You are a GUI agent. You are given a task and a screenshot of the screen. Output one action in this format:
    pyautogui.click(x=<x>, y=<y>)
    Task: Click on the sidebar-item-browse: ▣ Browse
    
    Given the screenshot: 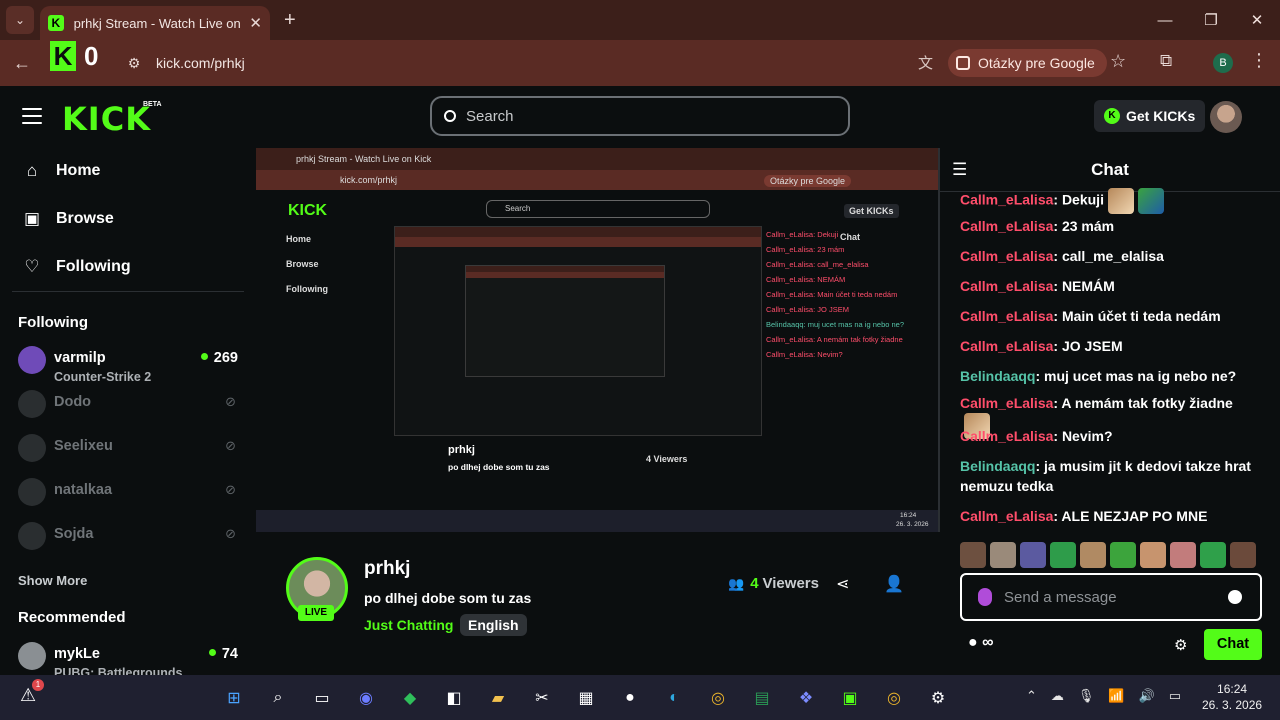 What is the action you would take?
    pyautogui.click(x=68, y=219)
    